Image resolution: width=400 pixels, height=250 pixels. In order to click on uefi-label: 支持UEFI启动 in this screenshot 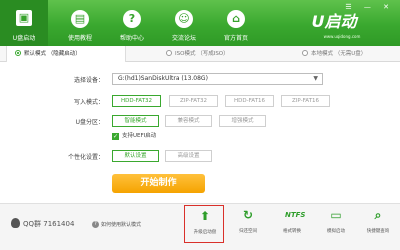, I will do `click(139, 136)`.